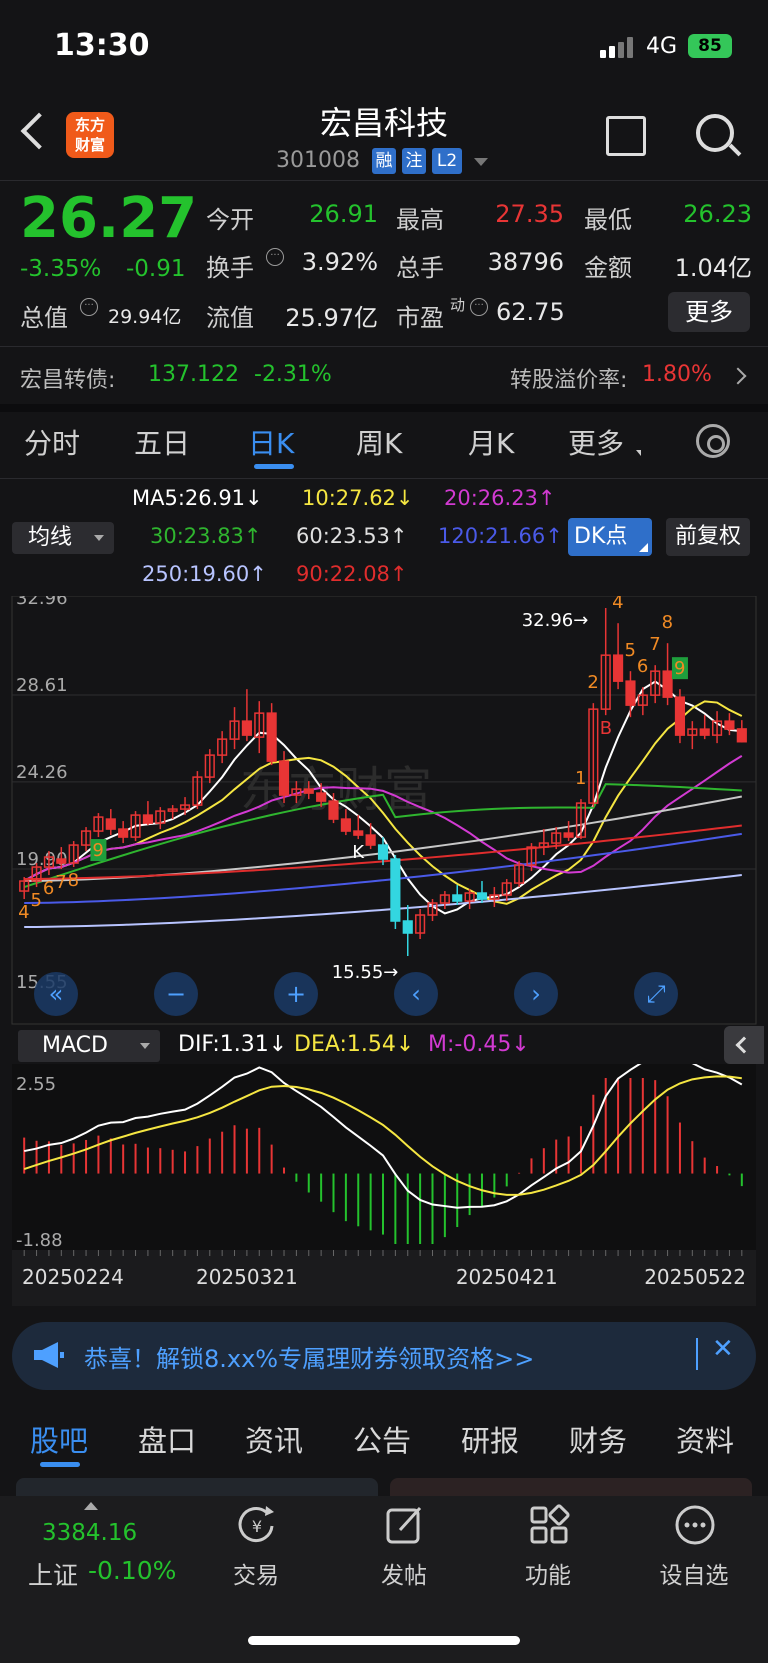  I want to click on gear-icon, so click(713, 441).